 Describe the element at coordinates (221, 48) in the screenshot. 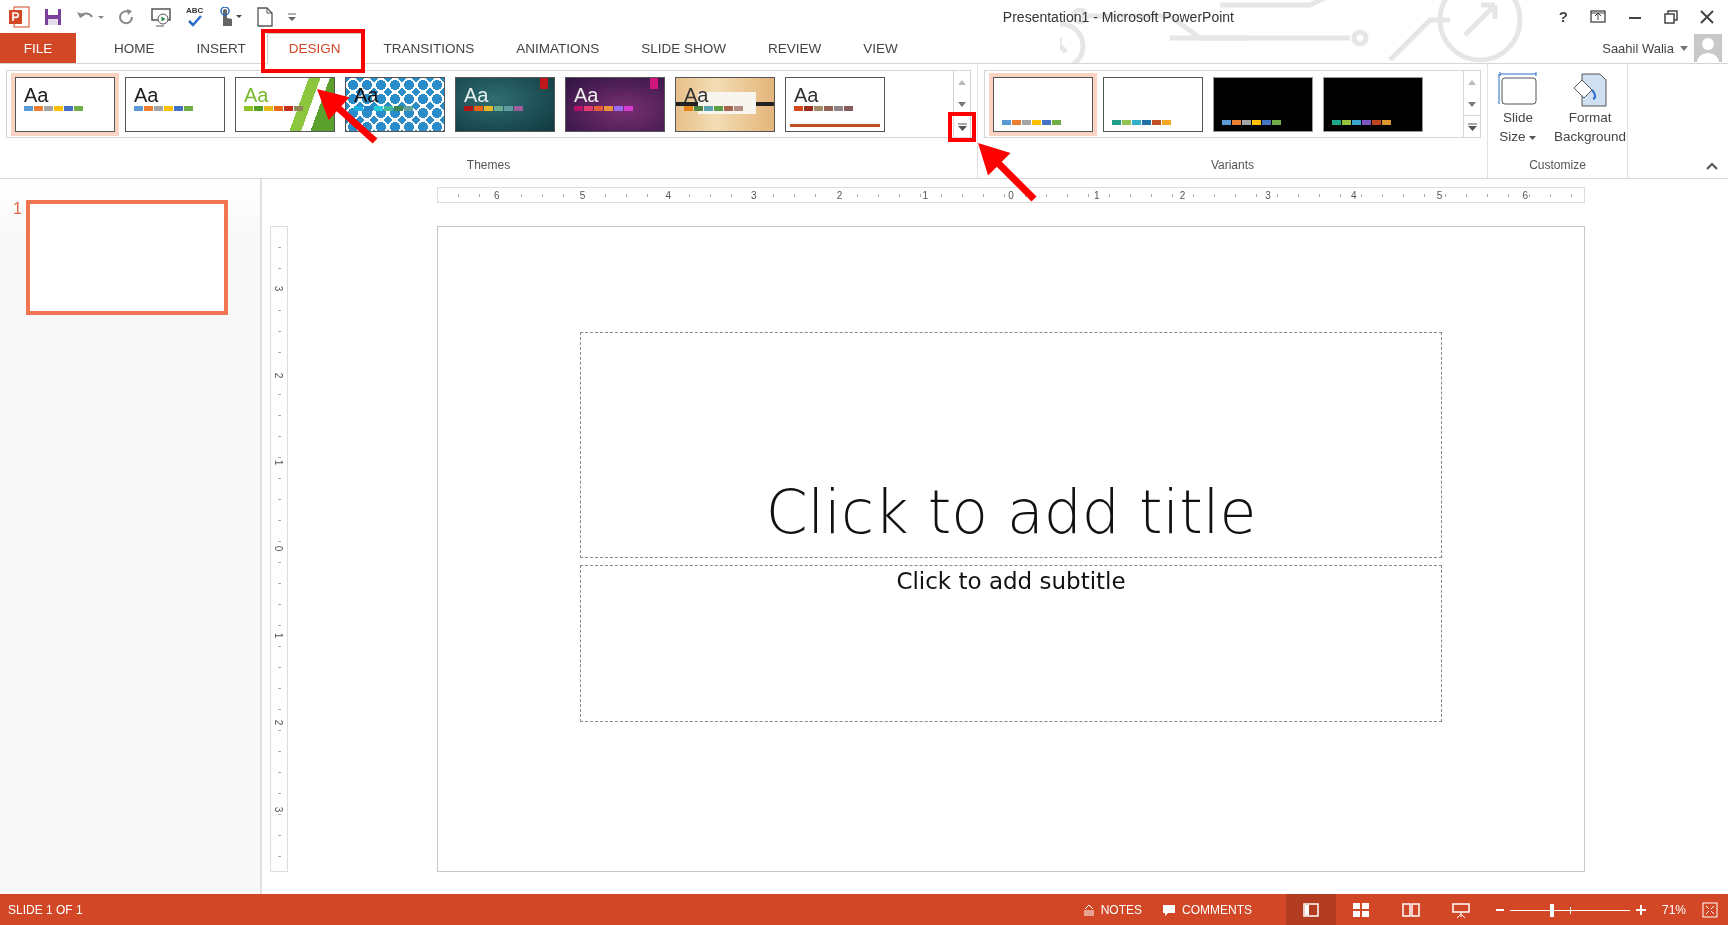

I see `ribbon-tab: INSERT` at that location.